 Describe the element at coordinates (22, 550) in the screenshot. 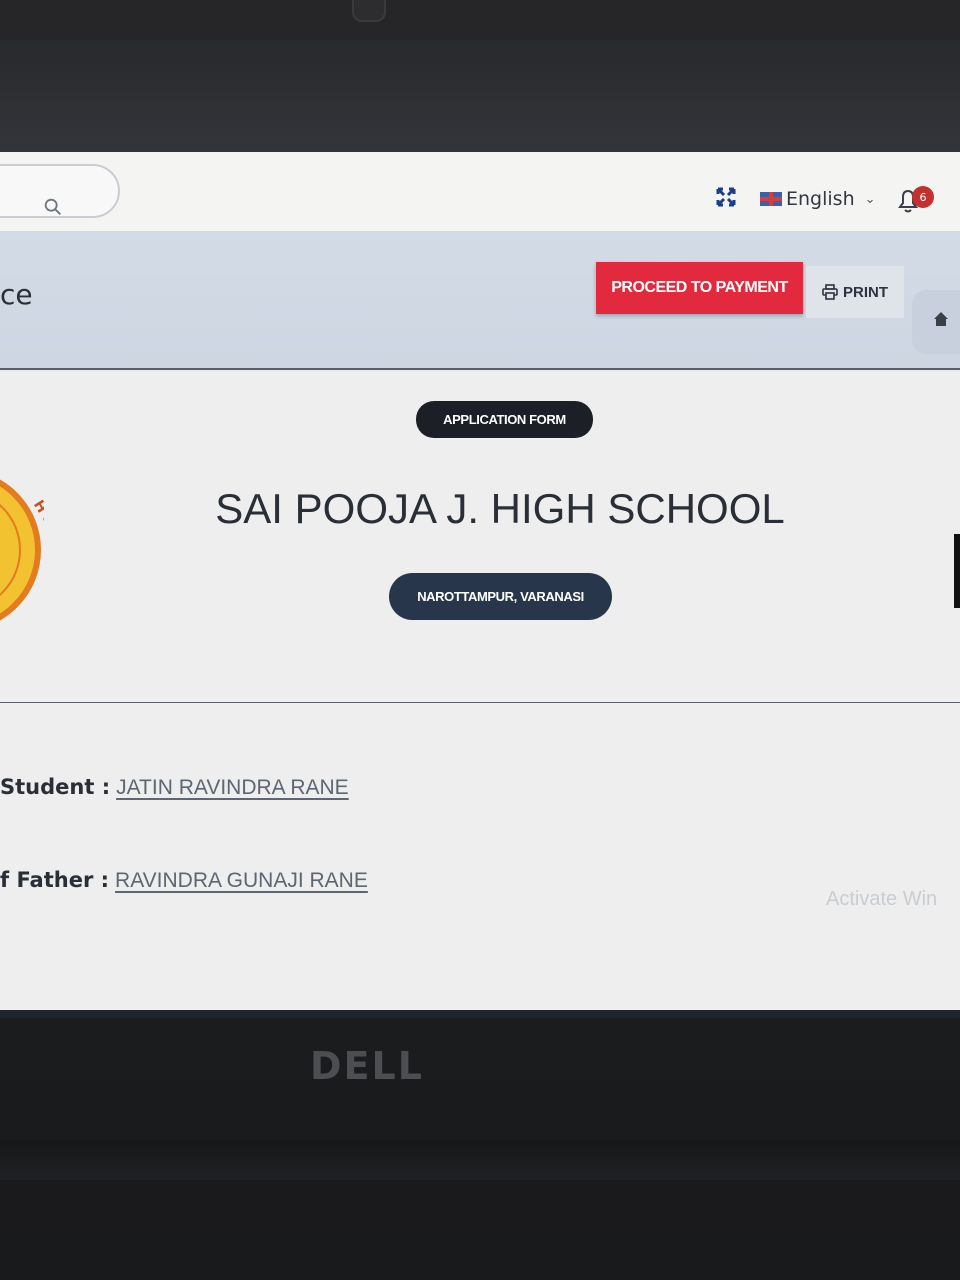

I see `school-logo: H SCHOOL` at that location.